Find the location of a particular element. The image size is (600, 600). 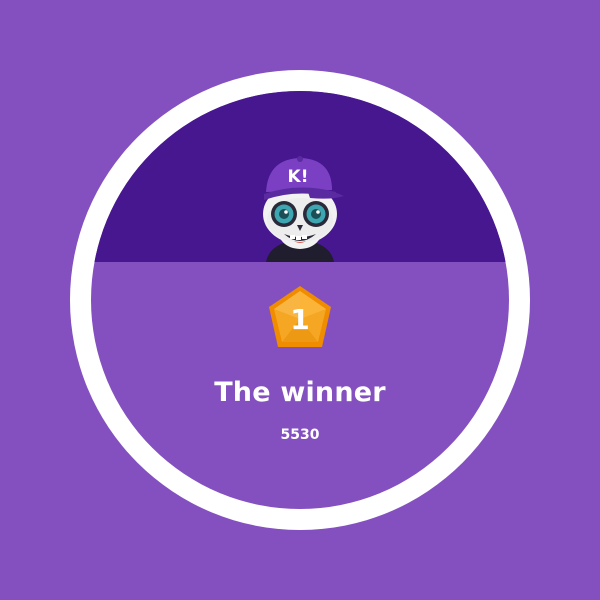

winner-title: The winner is located at coordinates (300, 392).